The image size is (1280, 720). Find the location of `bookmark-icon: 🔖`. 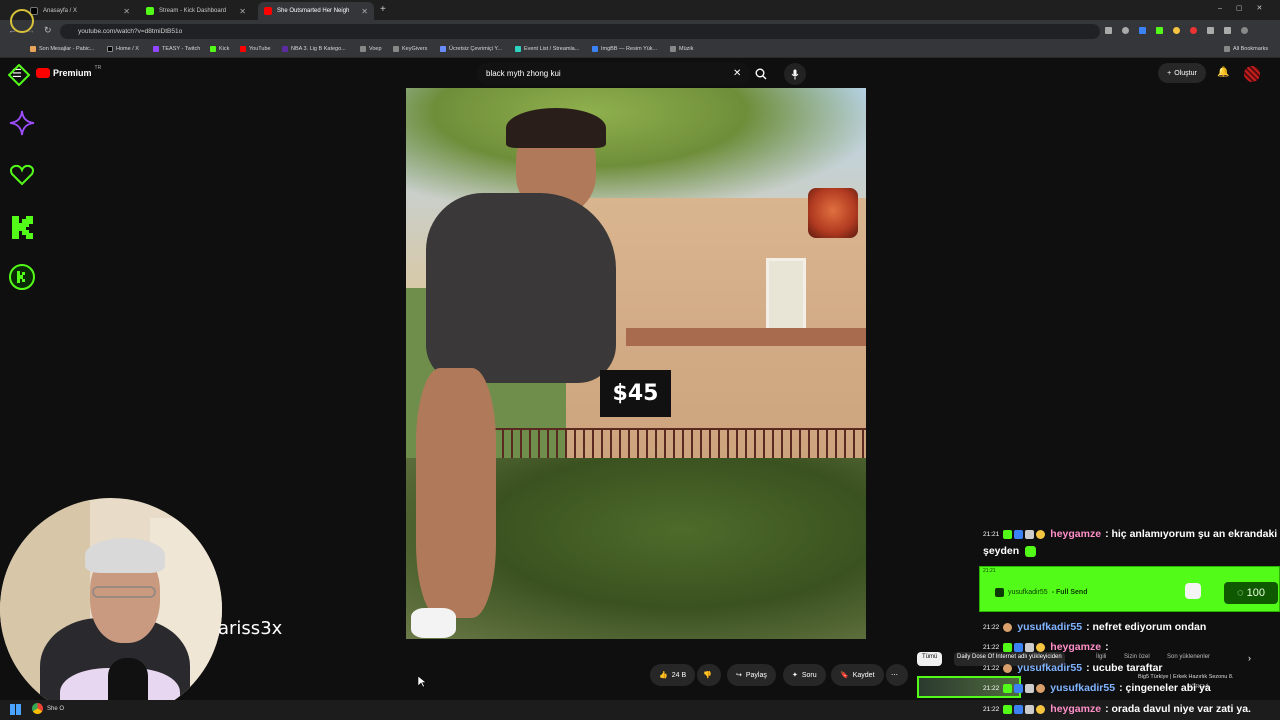

bookmark-icon: 🔖 is located at coordinates (844, 675).